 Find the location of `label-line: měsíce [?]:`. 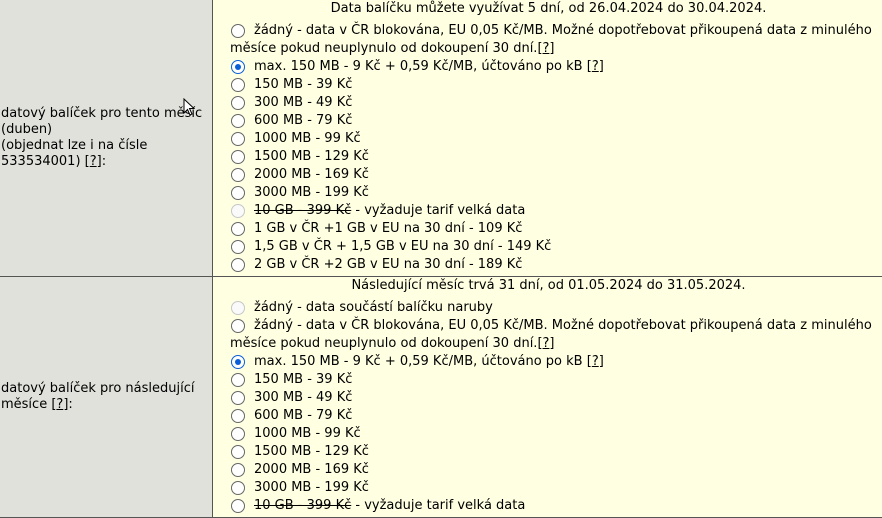

label-line: měsíce [?]: is located at coordinates (106, 405).